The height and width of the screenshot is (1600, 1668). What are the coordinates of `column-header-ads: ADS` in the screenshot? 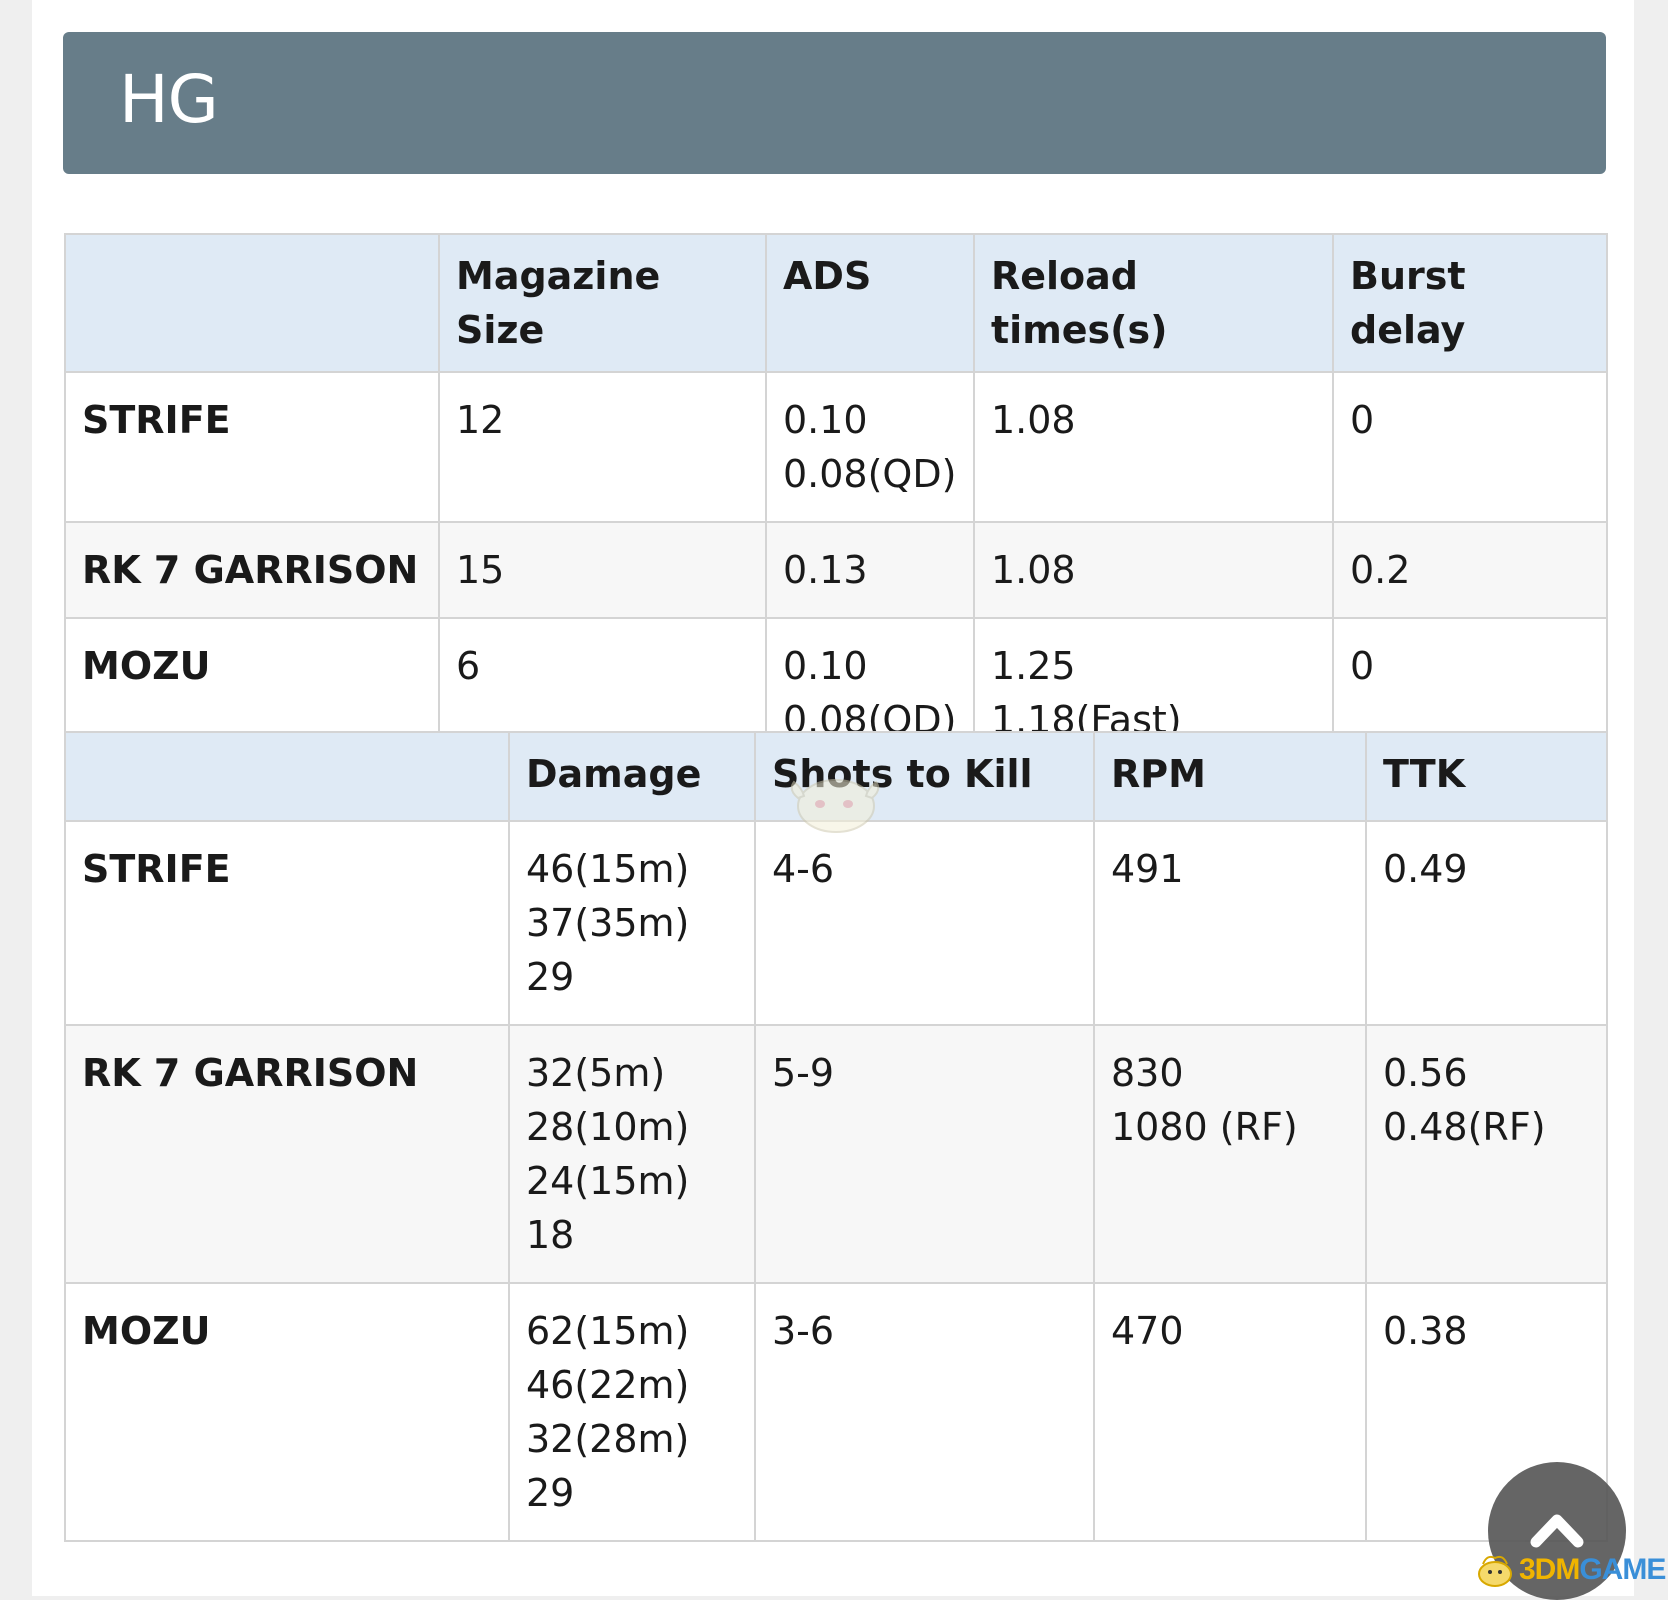 It's located at (870, 303).